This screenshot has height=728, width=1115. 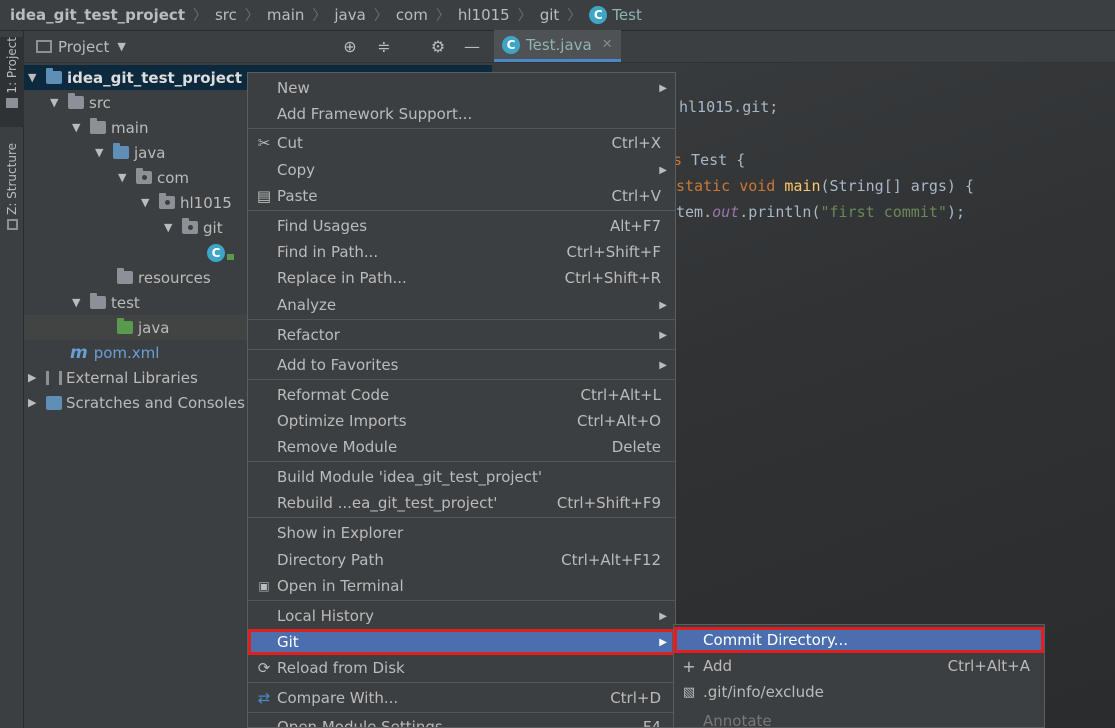 What do you see at coordinates (412, 15) in the screenshot?
I see `breadcrumb-com: com` at bounding box center [412, 15].